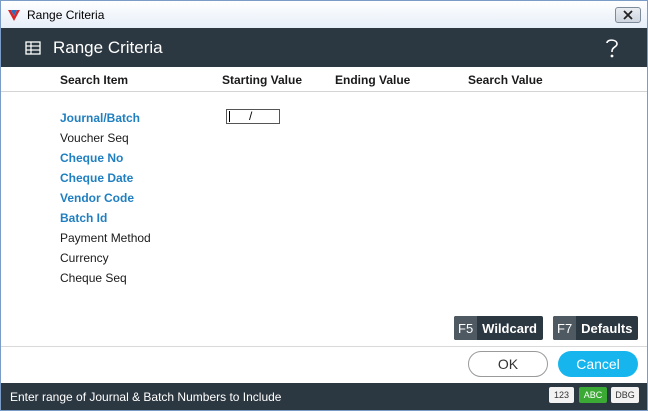 This screenshot has height=411, width=648. I want to click on journal-batch-starting-input: /, so click(253, 116).